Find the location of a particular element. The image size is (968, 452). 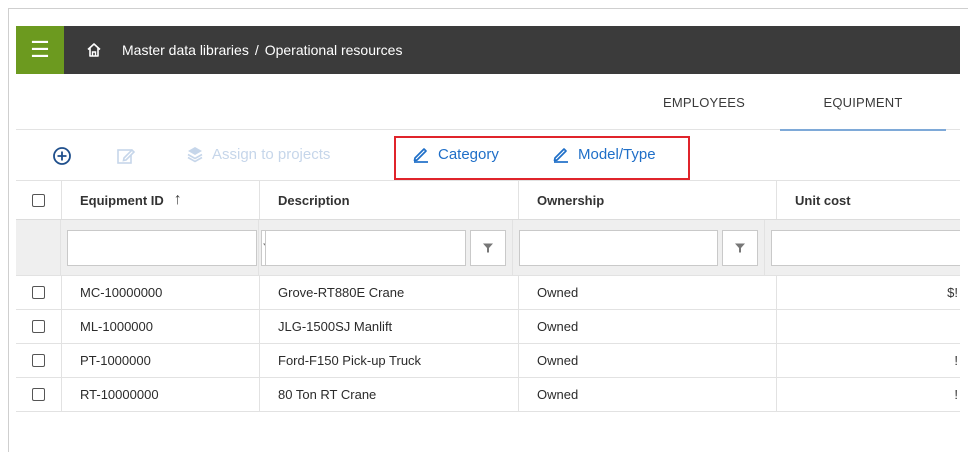

equipment-id-filter-input is located at coordinates (162, 247).